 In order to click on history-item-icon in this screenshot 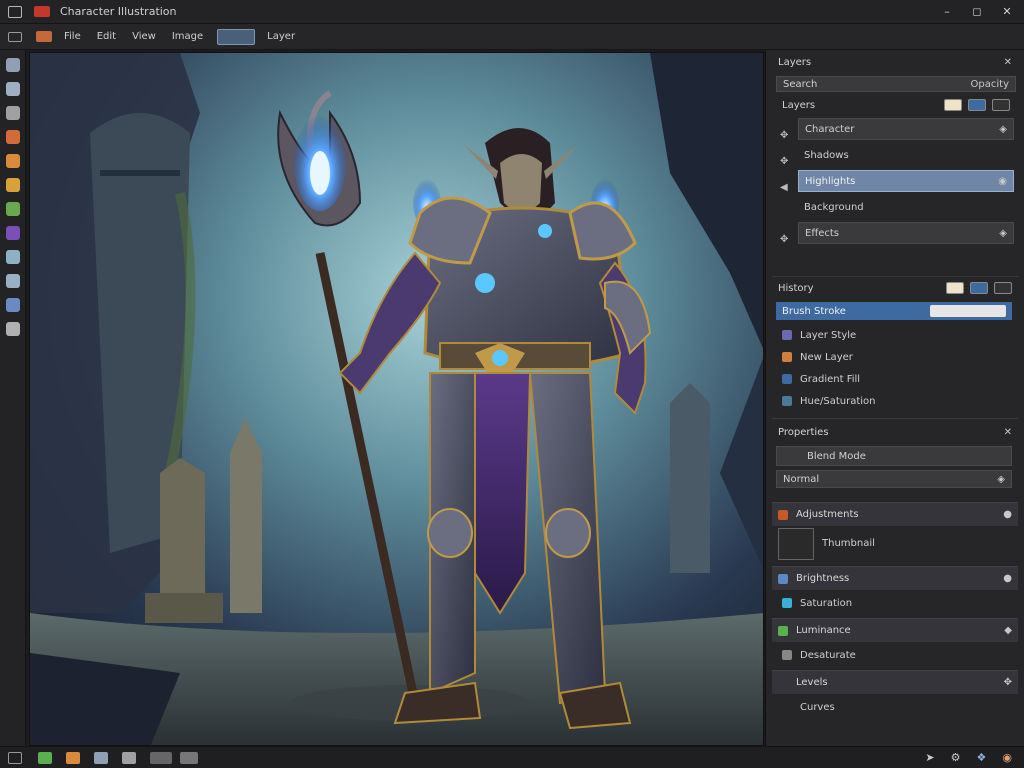, I will do `click(787, 401)`.